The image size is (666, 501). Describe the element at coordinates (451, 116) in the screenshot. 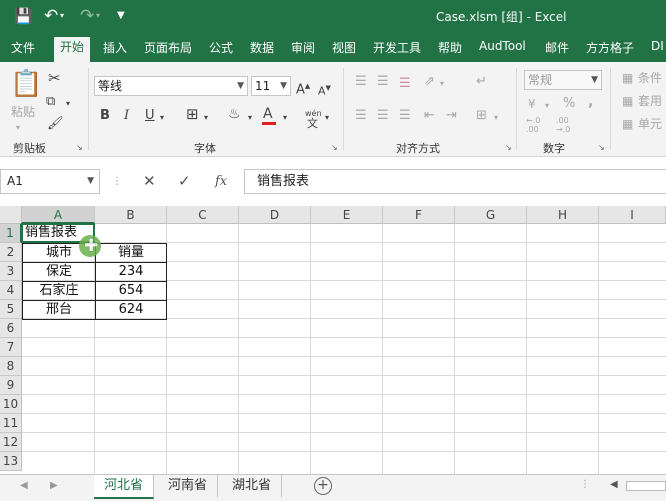

I see `increase-indent-icon: ⇥` at that location.